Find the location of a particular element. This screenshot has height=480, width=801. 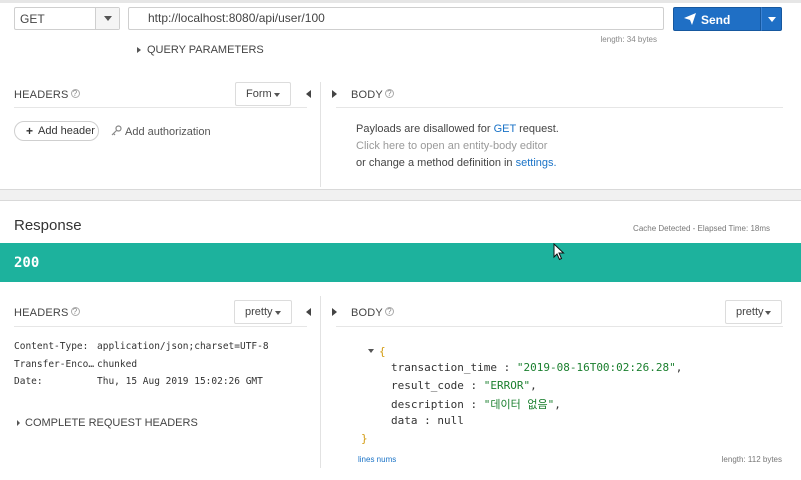

json-close-brace: } is located at coordinates (364, 438).